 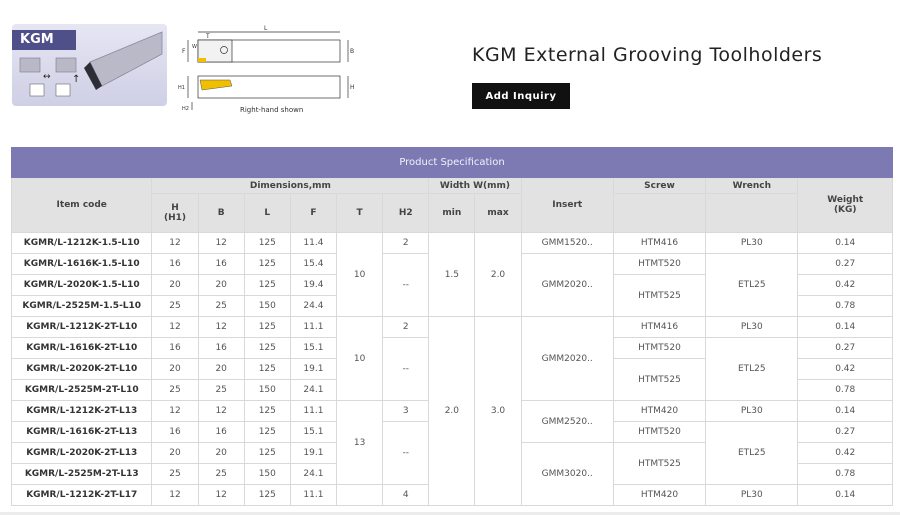 What do you see at coordinates (647, 55) in the screenshot?
I see `page-title: KGM External Grooving Toolholders` at bounding box center [647, 55].